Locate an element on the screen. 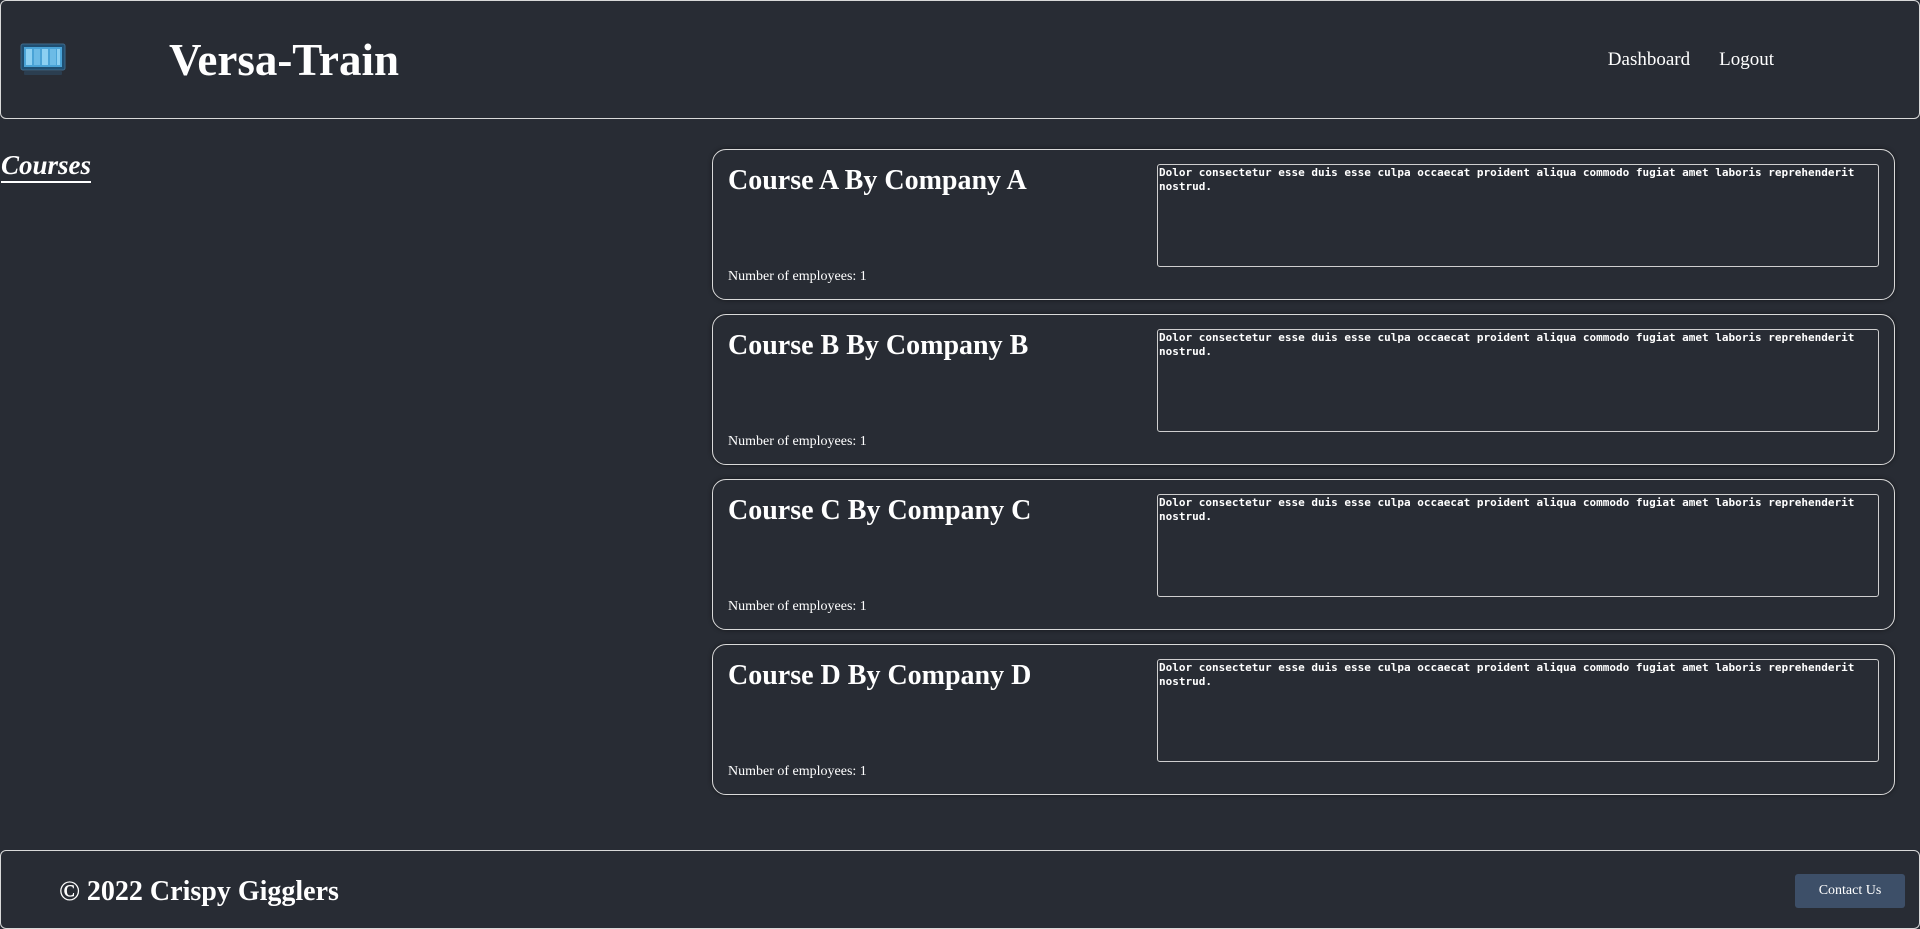 Image resolution: width=1920 pixels, height=929 pixels. brand-title: Versa-Train is located at coordinates (284, 60).